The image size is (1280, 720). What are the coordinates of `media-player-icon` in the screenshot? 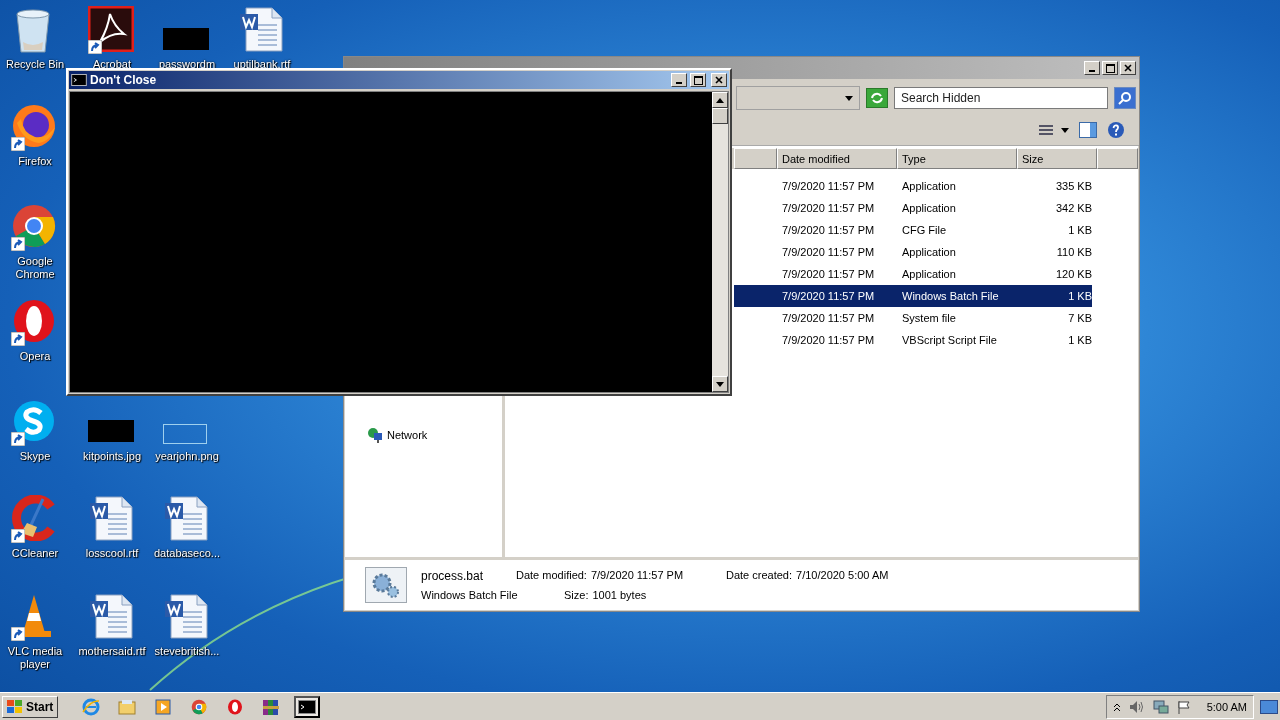 It's located at (163, 706).